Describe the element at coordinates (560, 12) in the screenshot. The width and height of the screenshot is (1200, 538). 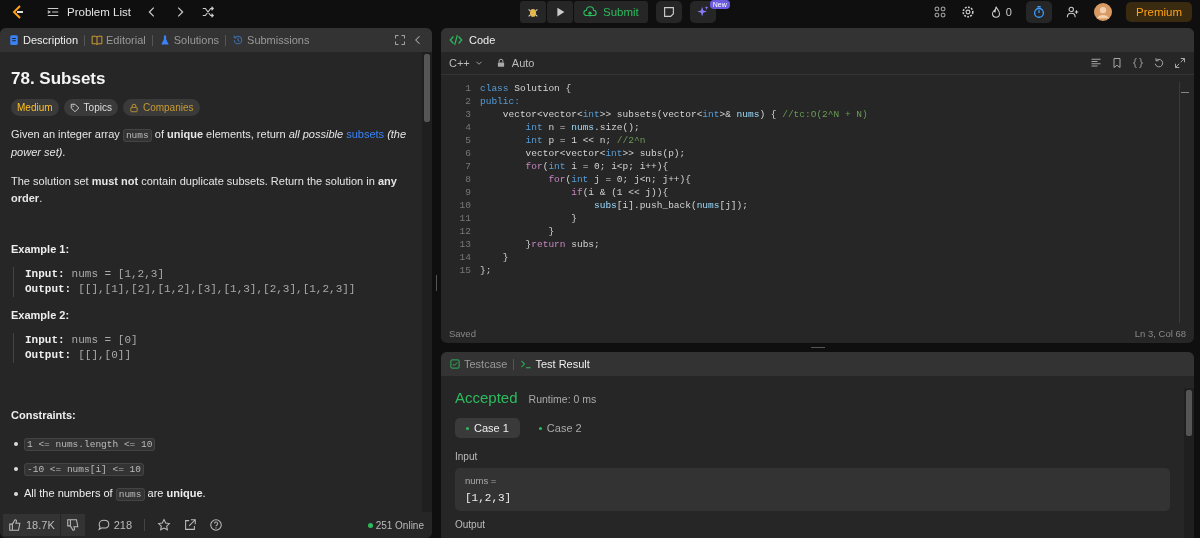
I see `run-button` at that location.